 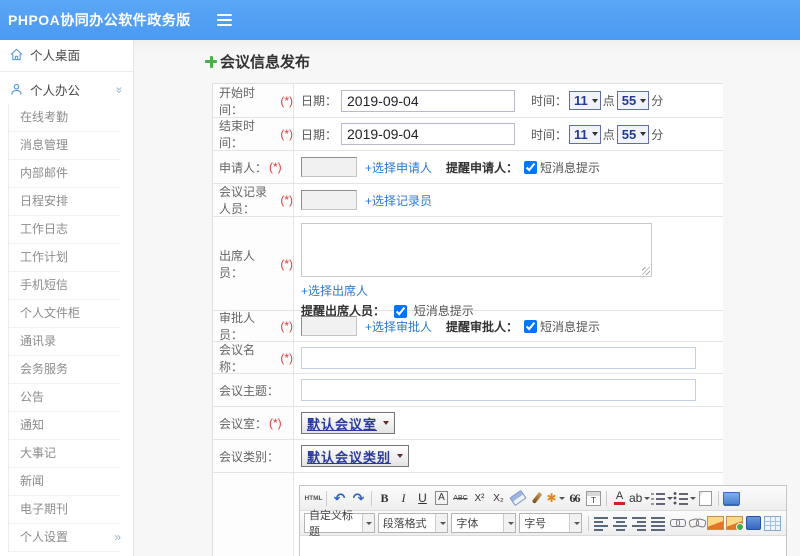 I want to click on meeting-room-label: 会议室： (*), so click(x=253, y=423).